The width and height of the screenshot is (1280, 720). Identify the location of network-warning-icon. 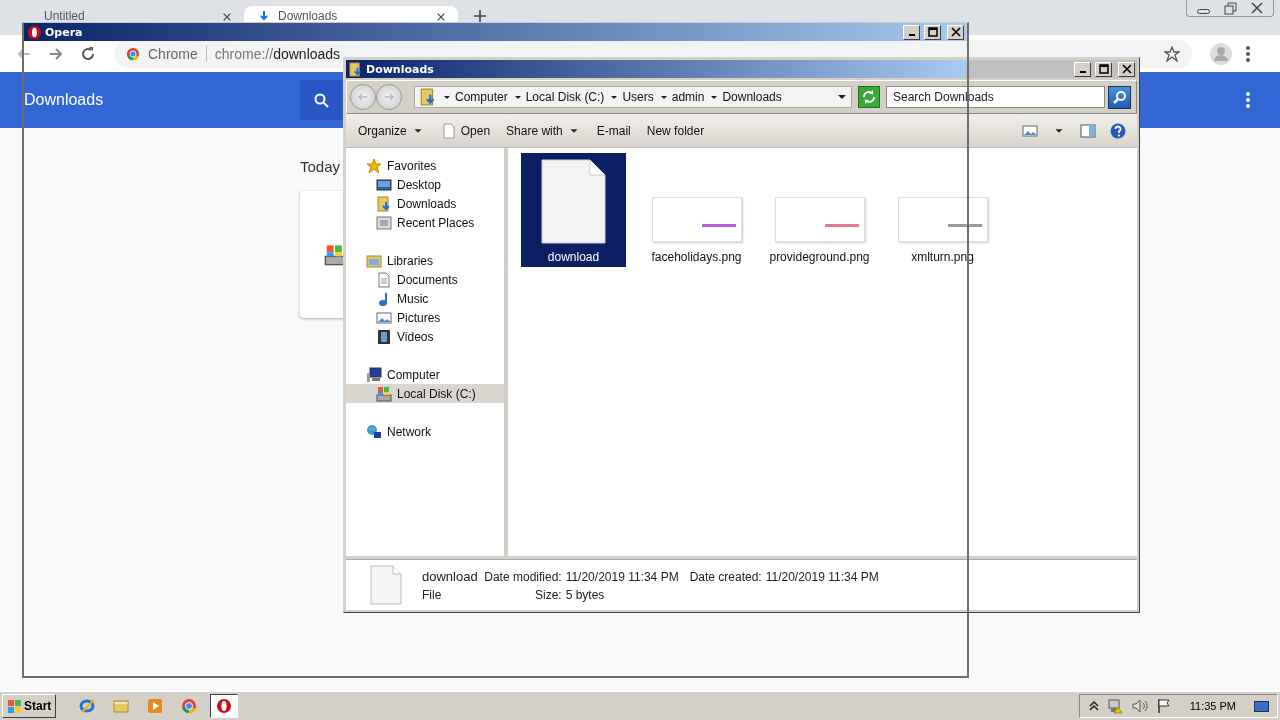
(1115, 706).